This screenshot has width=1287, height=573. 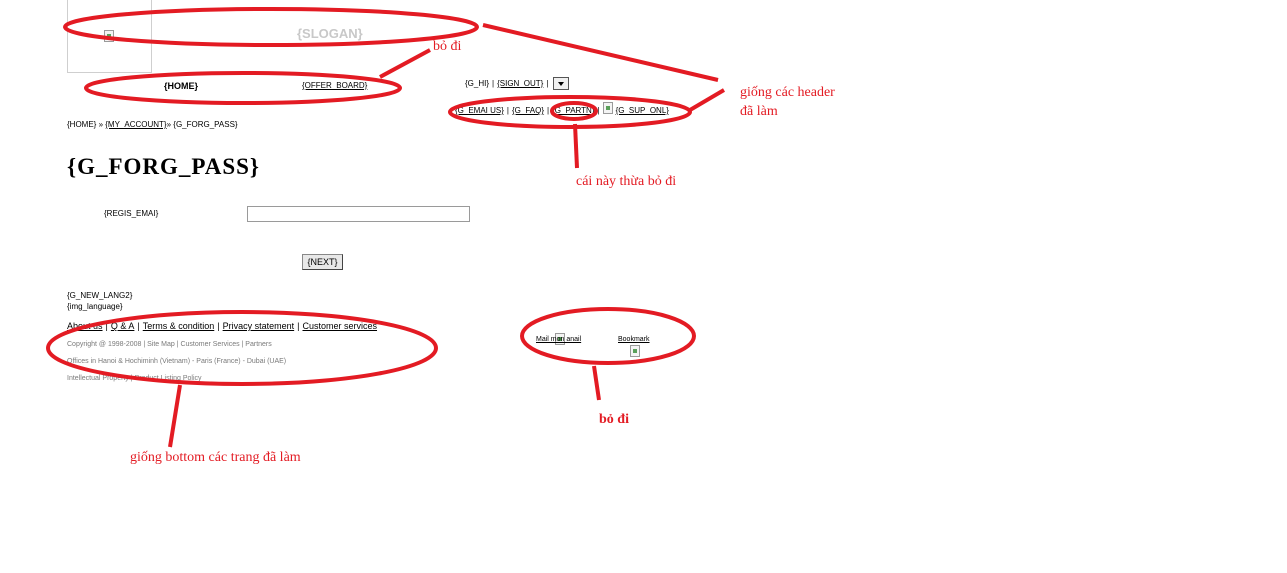 I want to click on next-button: {NEXT}, so click(x=322, y=262).